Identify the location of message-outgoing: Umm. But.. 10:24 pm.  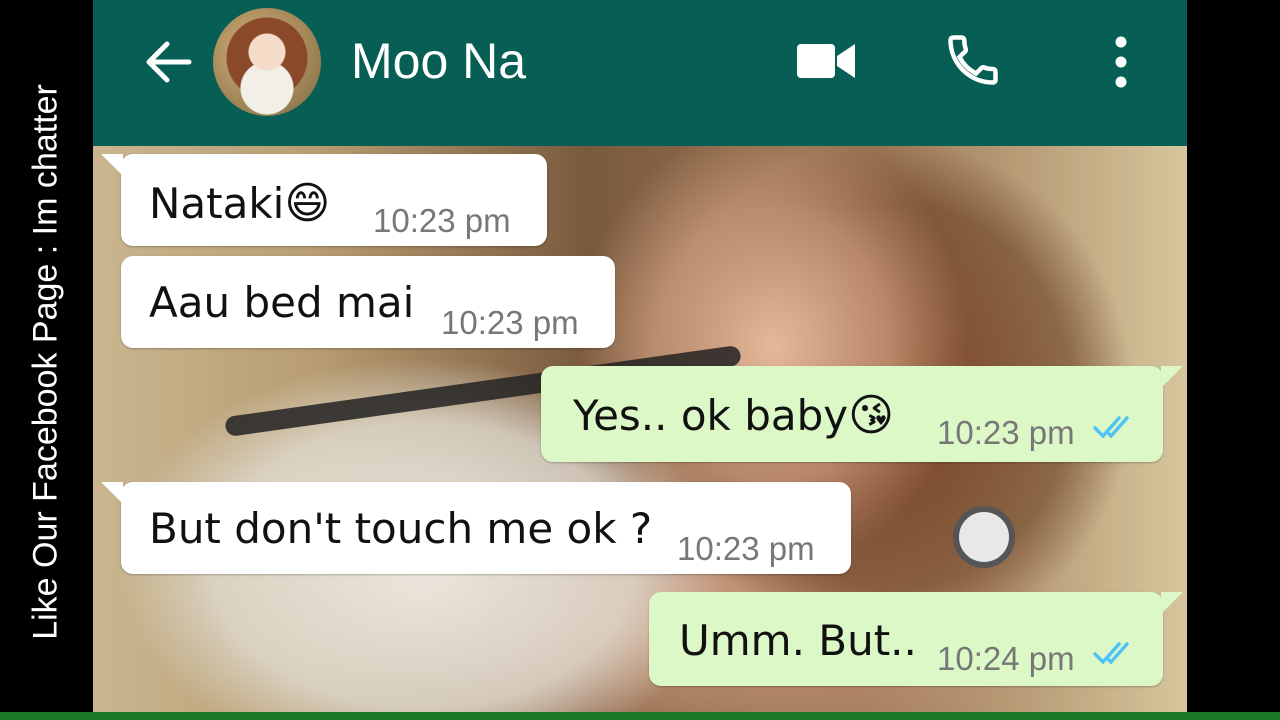
(916, 639).